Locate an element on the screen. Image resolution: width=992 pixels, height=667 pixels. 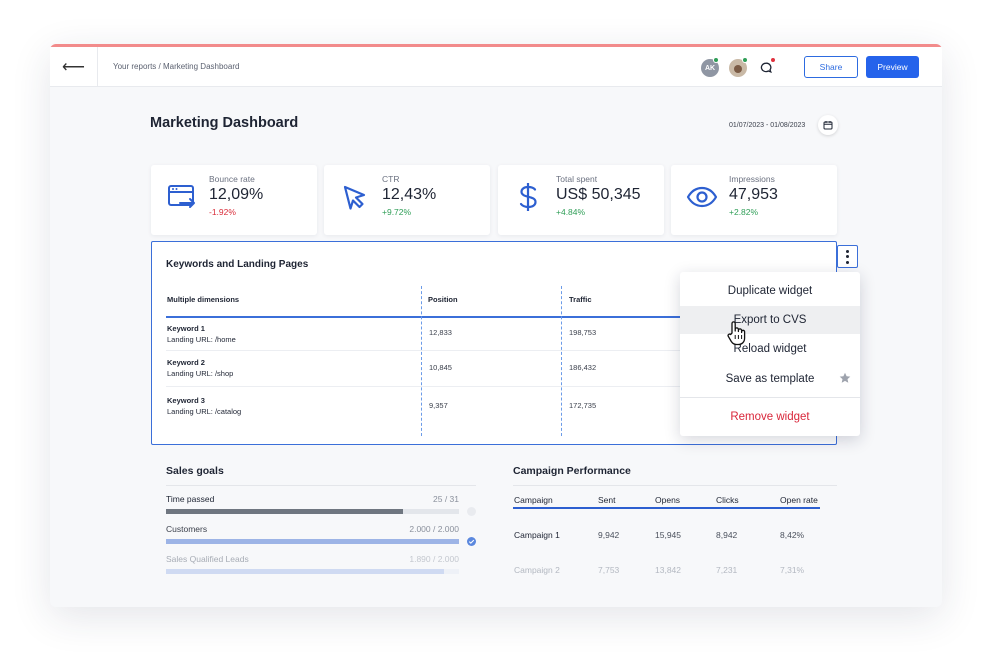
pending-check-icon is located at coordinates (471, 511).